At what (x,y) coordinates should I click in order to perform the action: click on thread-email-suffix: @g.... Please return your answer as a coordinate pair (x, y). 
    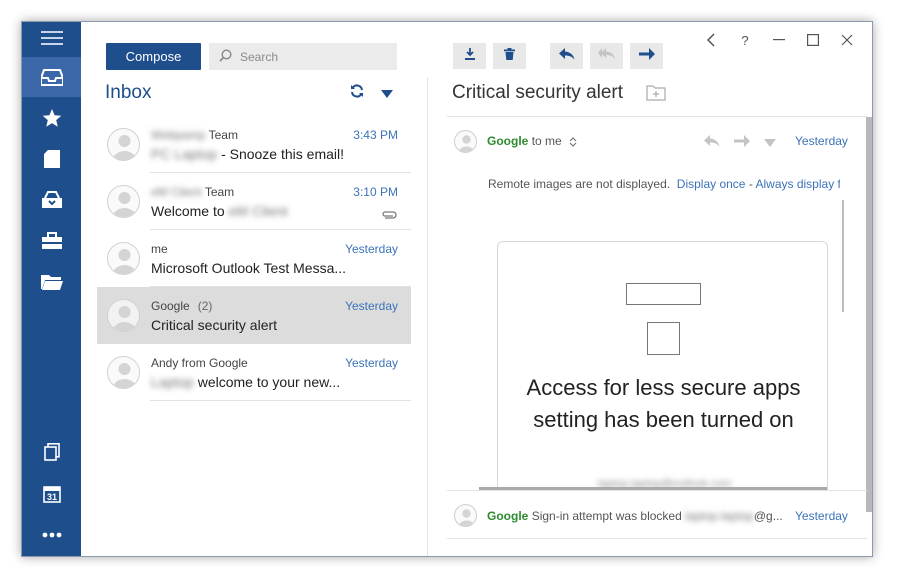
    Looking at the image, I should click on (768, 516).